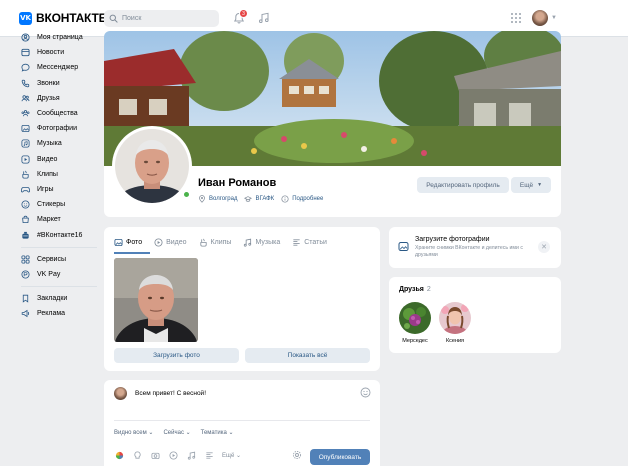  What do you see at coordinates (59, 259) in the screenshot?
I see `sidebar-item-services: Сервисы` at bounding box center [59, 259].